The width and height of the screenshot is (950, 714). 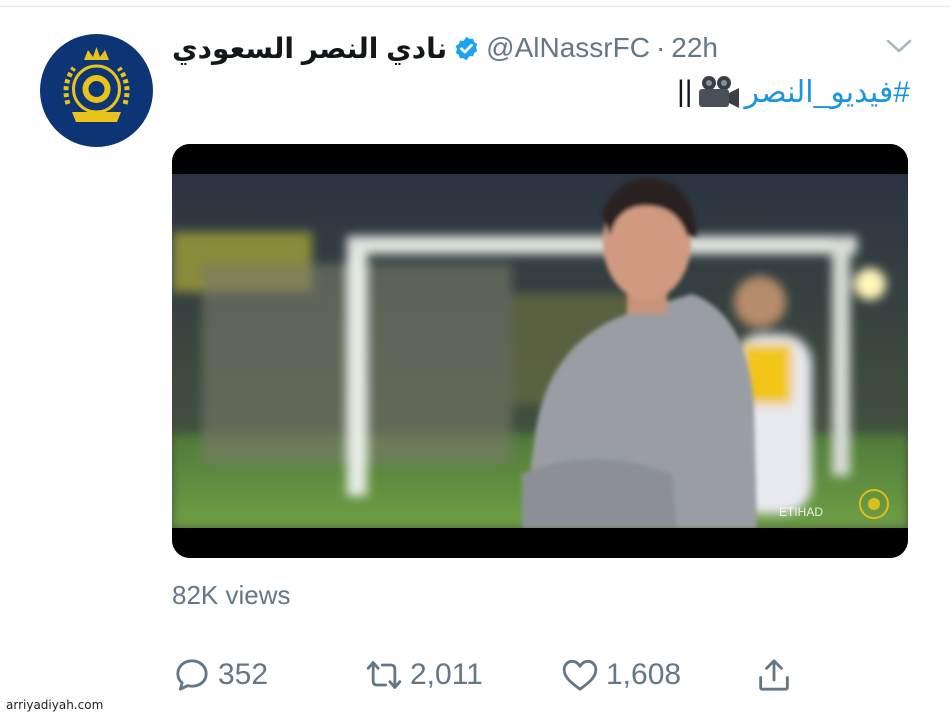 I want to click on like-button: 1,608, so click(x=620, y=675).